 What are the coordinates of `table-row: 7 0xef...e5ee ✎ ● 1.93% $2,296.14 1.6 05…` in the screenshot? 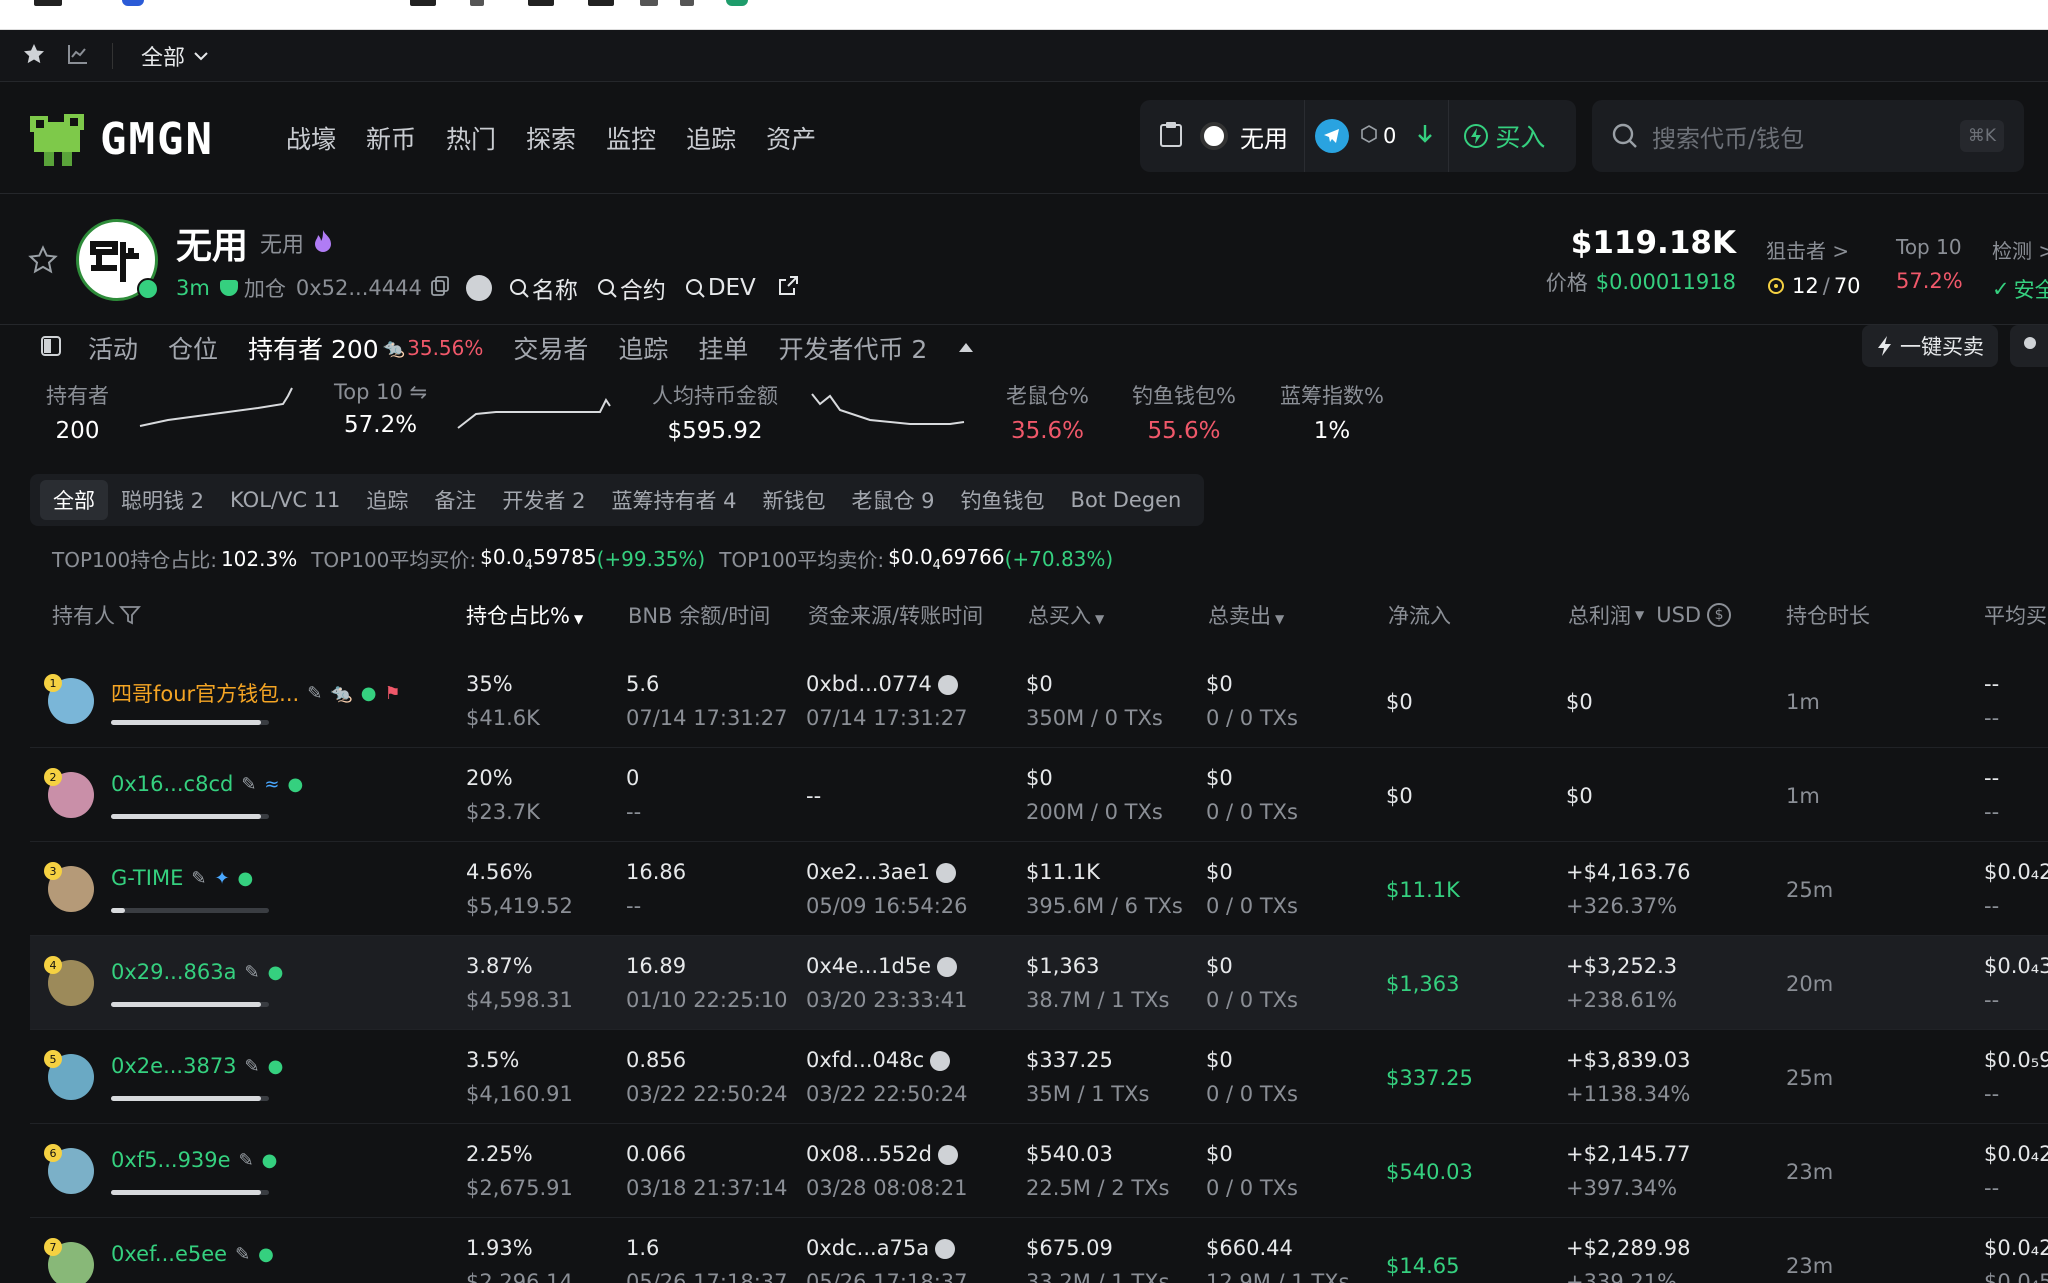 It's located at (1039, 1250).